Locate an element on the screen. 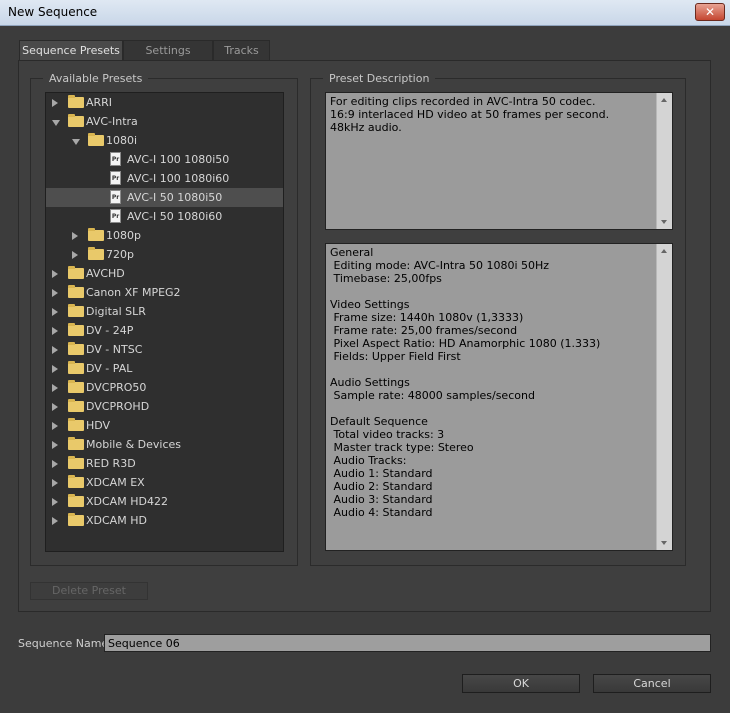 Image resolution: width=730 pixels, height=713 pixels. tree-item-label: AVCHD is located at coordinates (105, 273).